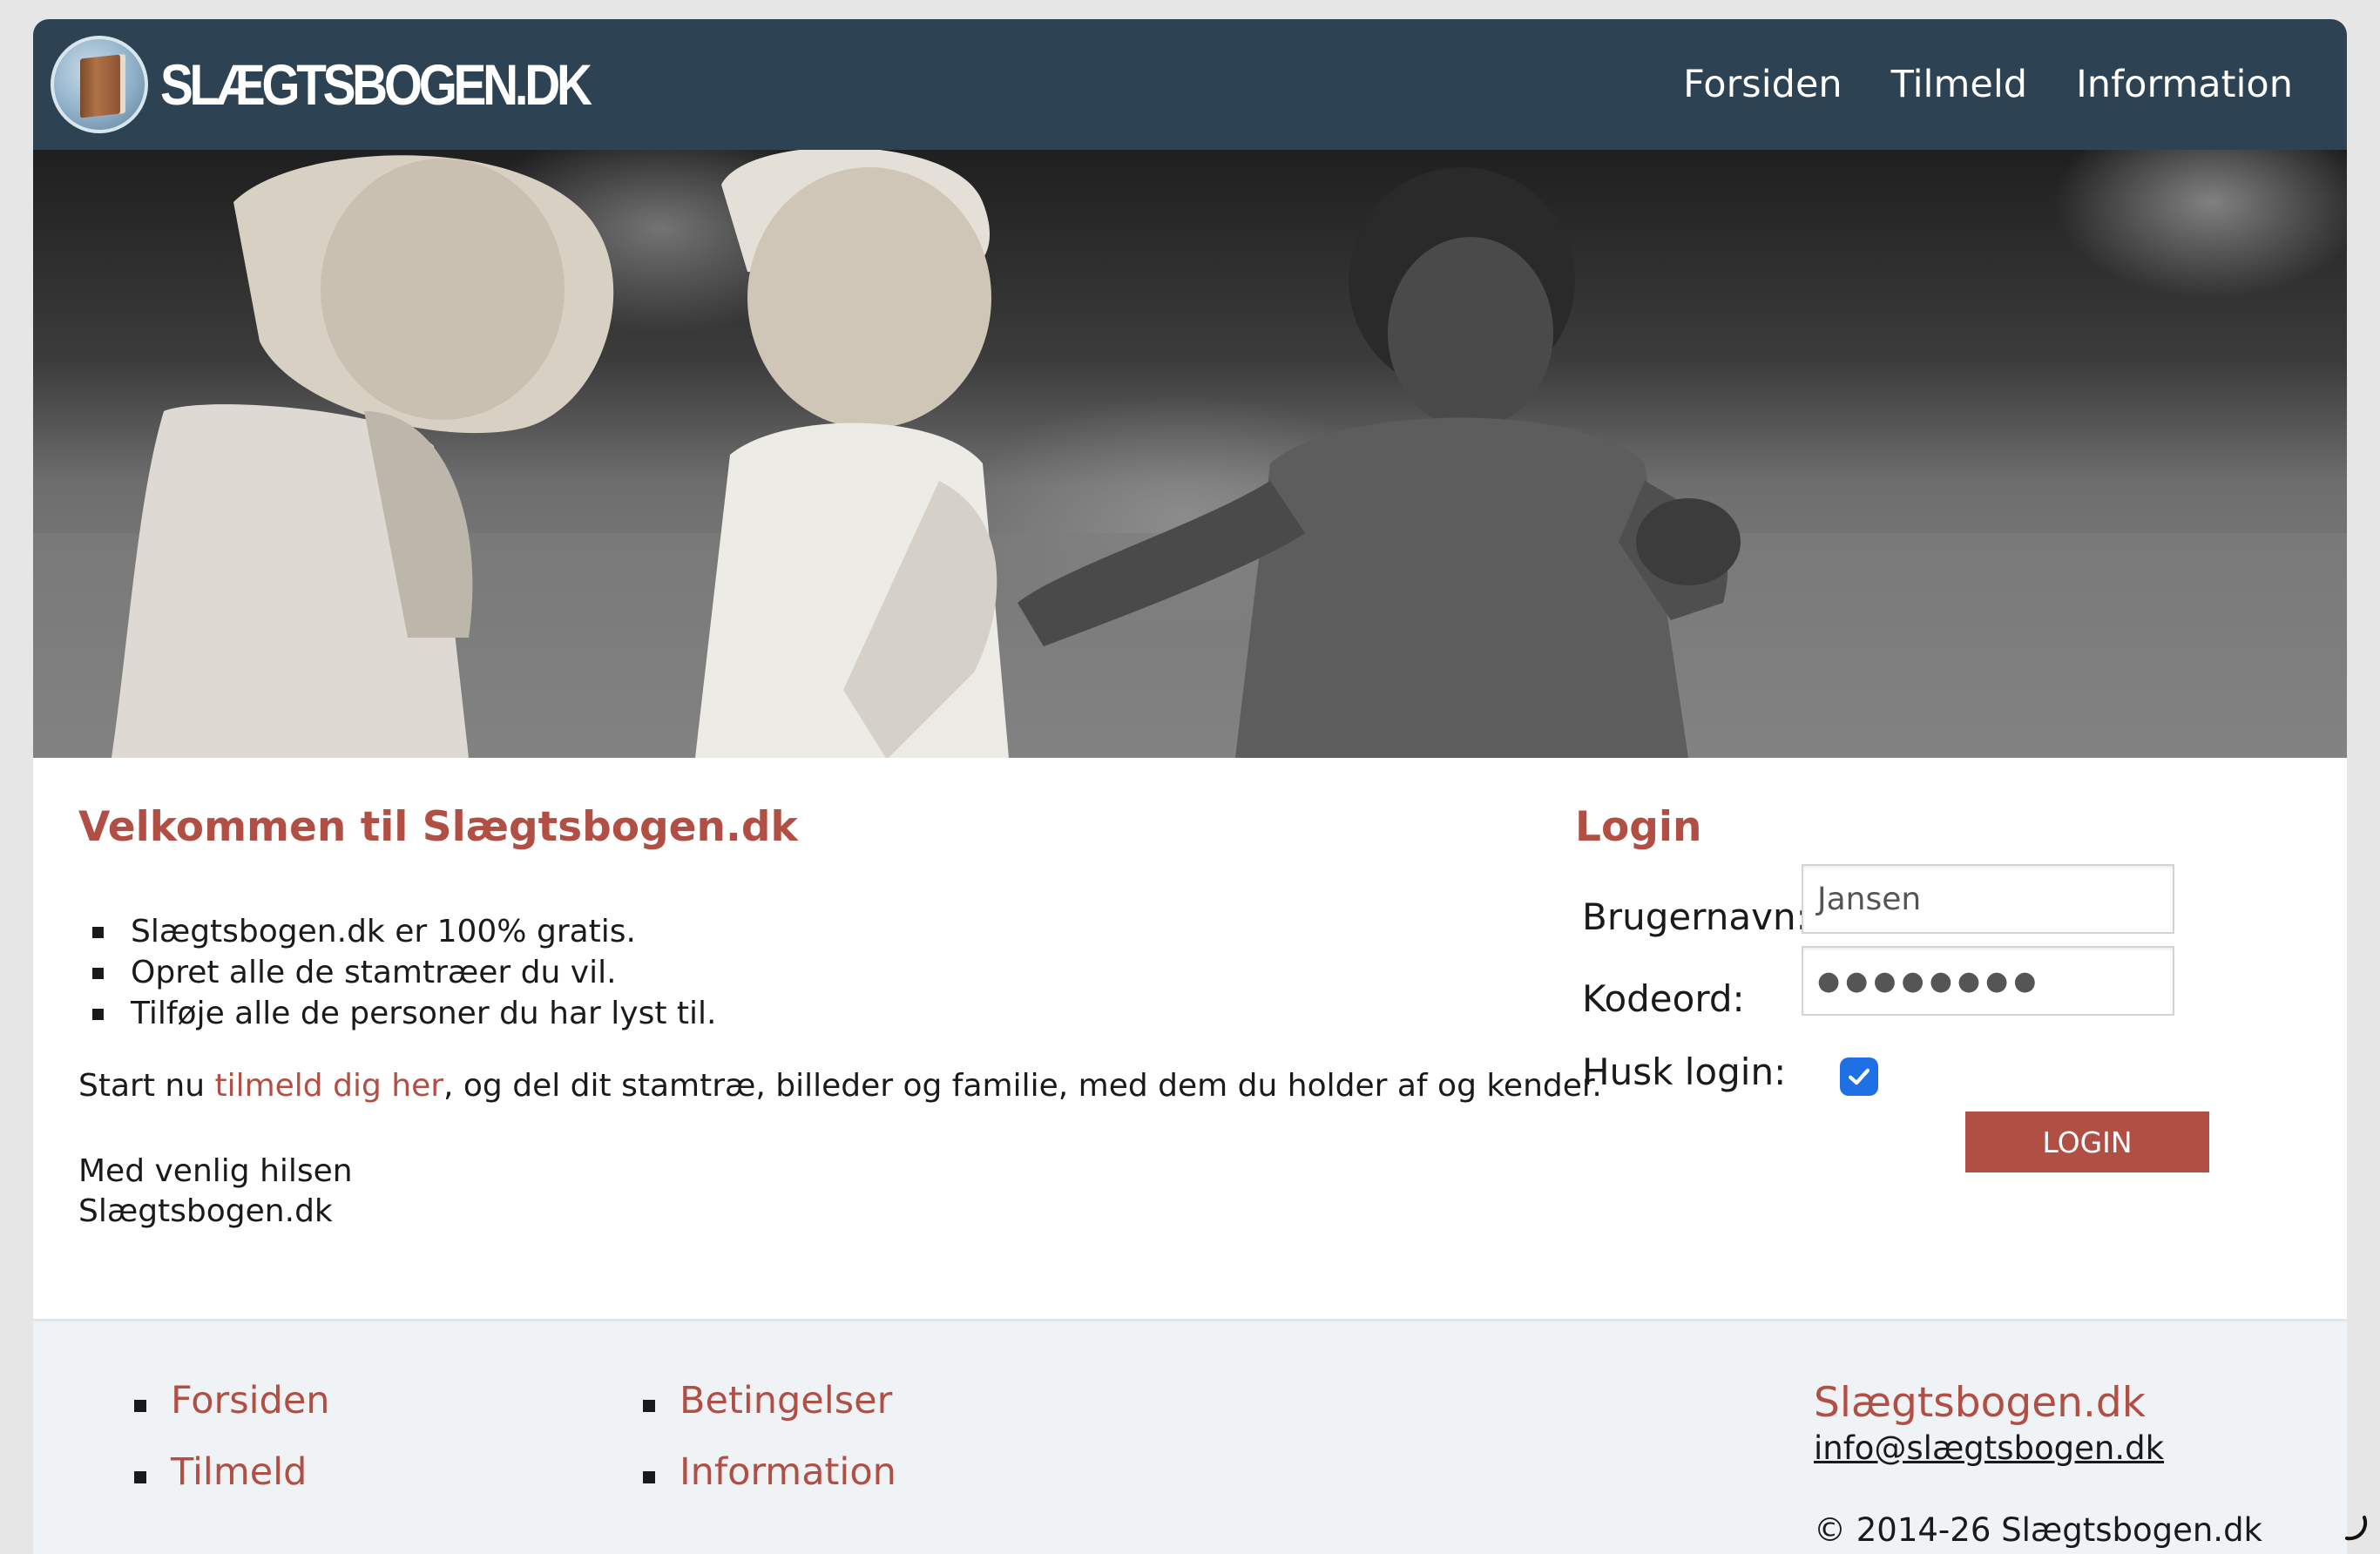  What do you see at coordinates (2184, 84) in the screenshot?
I see `nav-link-information: Information` at bounding box center [2184, 84].